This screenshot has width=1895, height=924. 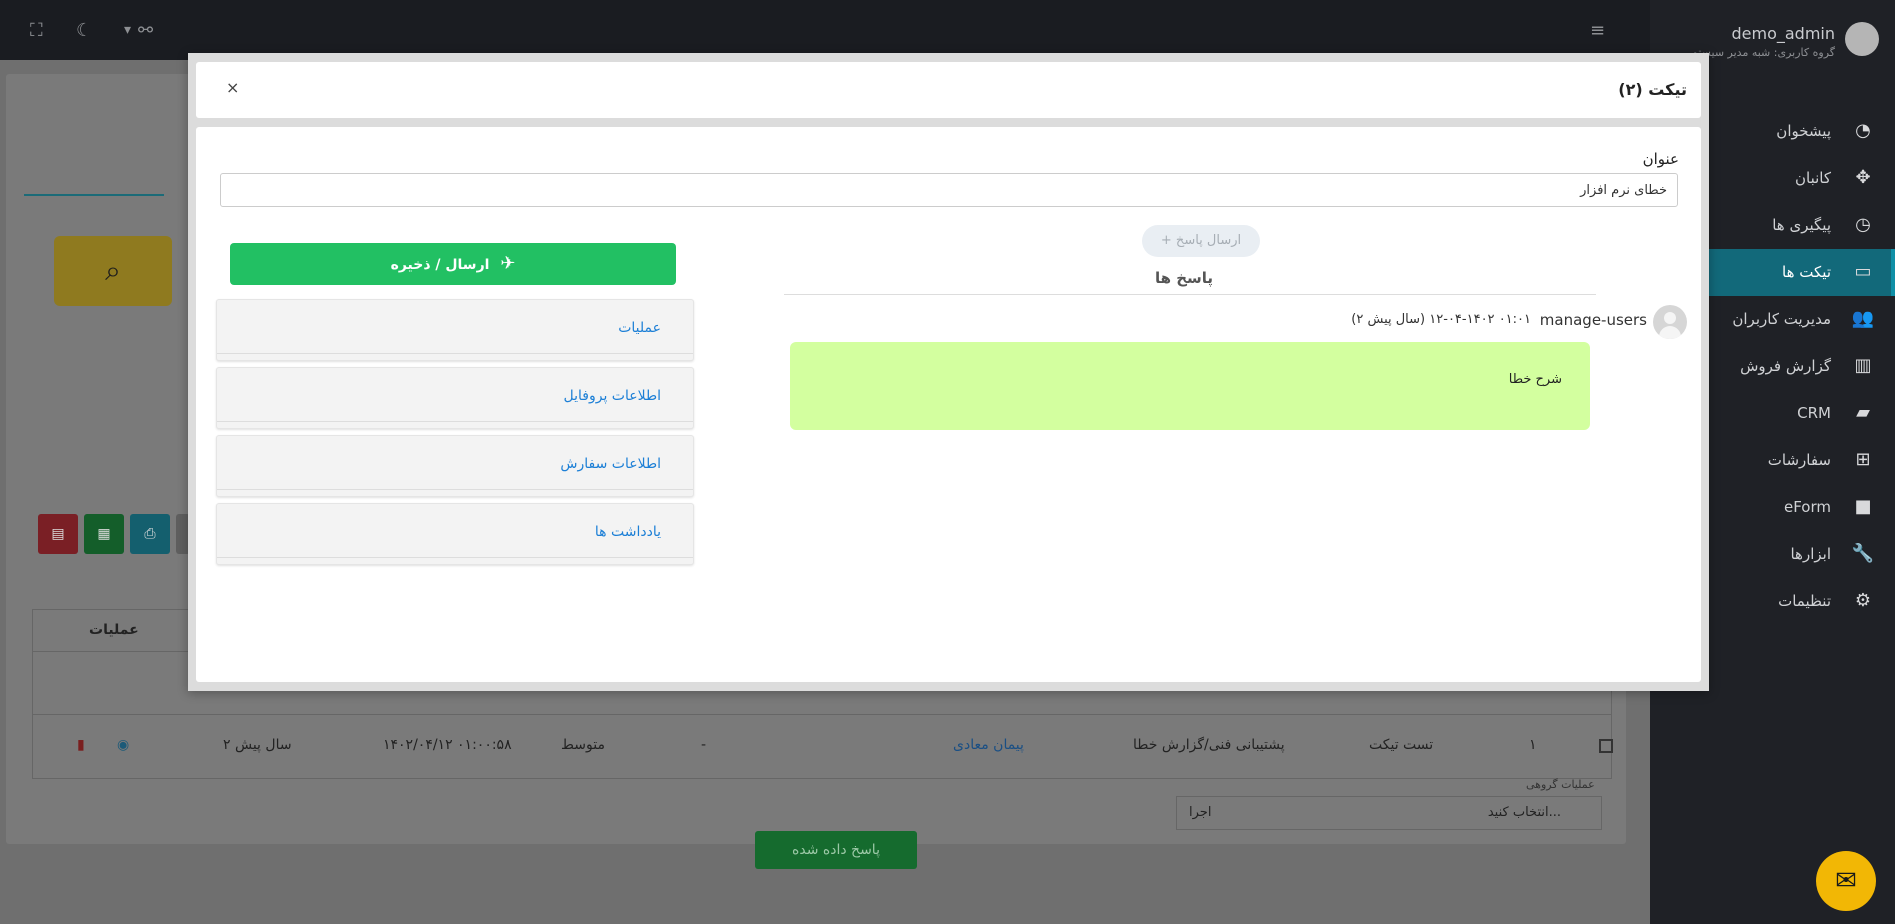 What do you see at coordinates (1201, 241) in the screenshot?
I see `send-reply-button: + ارسال پاسخ` at bounding box center [1201, 241].